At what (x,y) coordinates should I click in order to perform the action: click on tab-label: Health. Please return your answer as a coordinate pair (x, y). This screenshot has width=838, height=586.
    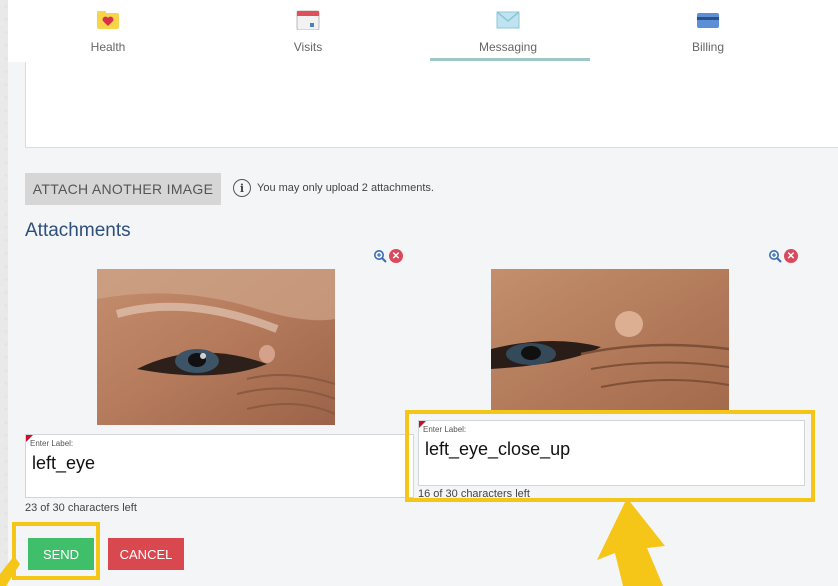
    Looking at the image, I should click on (108, 47).